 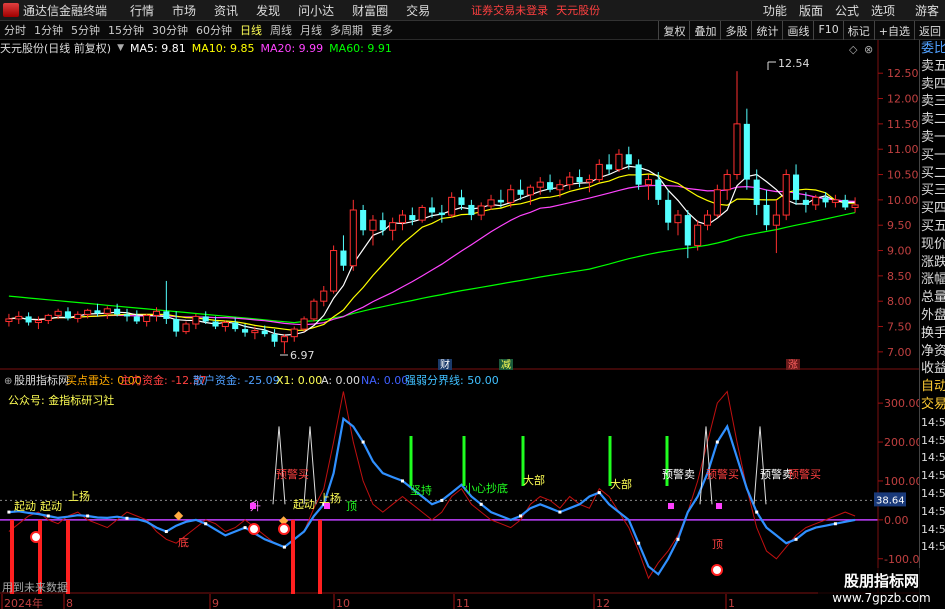 What do you see at coordinates (933, 137) in the screenshot?
I see `side-label-5: 卖一` at bounding box center [933, 137].